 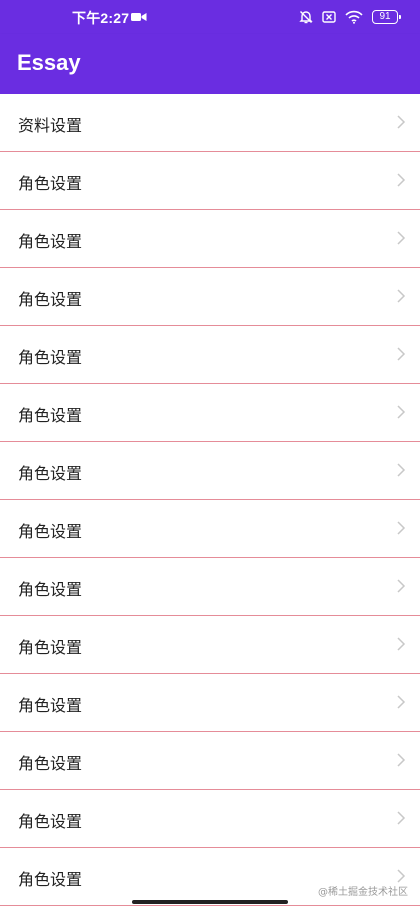 I want to click on list-item-profile-settings: 资料设置, so click(x=210, y=123).